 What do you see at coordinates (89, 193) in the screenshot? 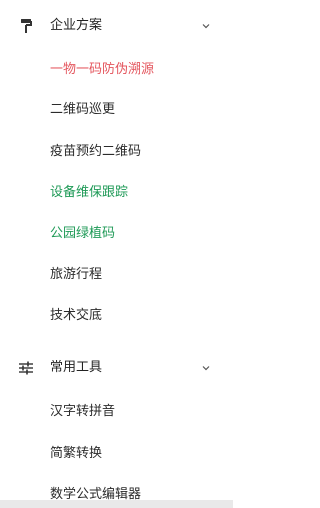
I see `menu-item-equipment-maintenance: 设备维保跟踪` at bounding box center [89, 193].